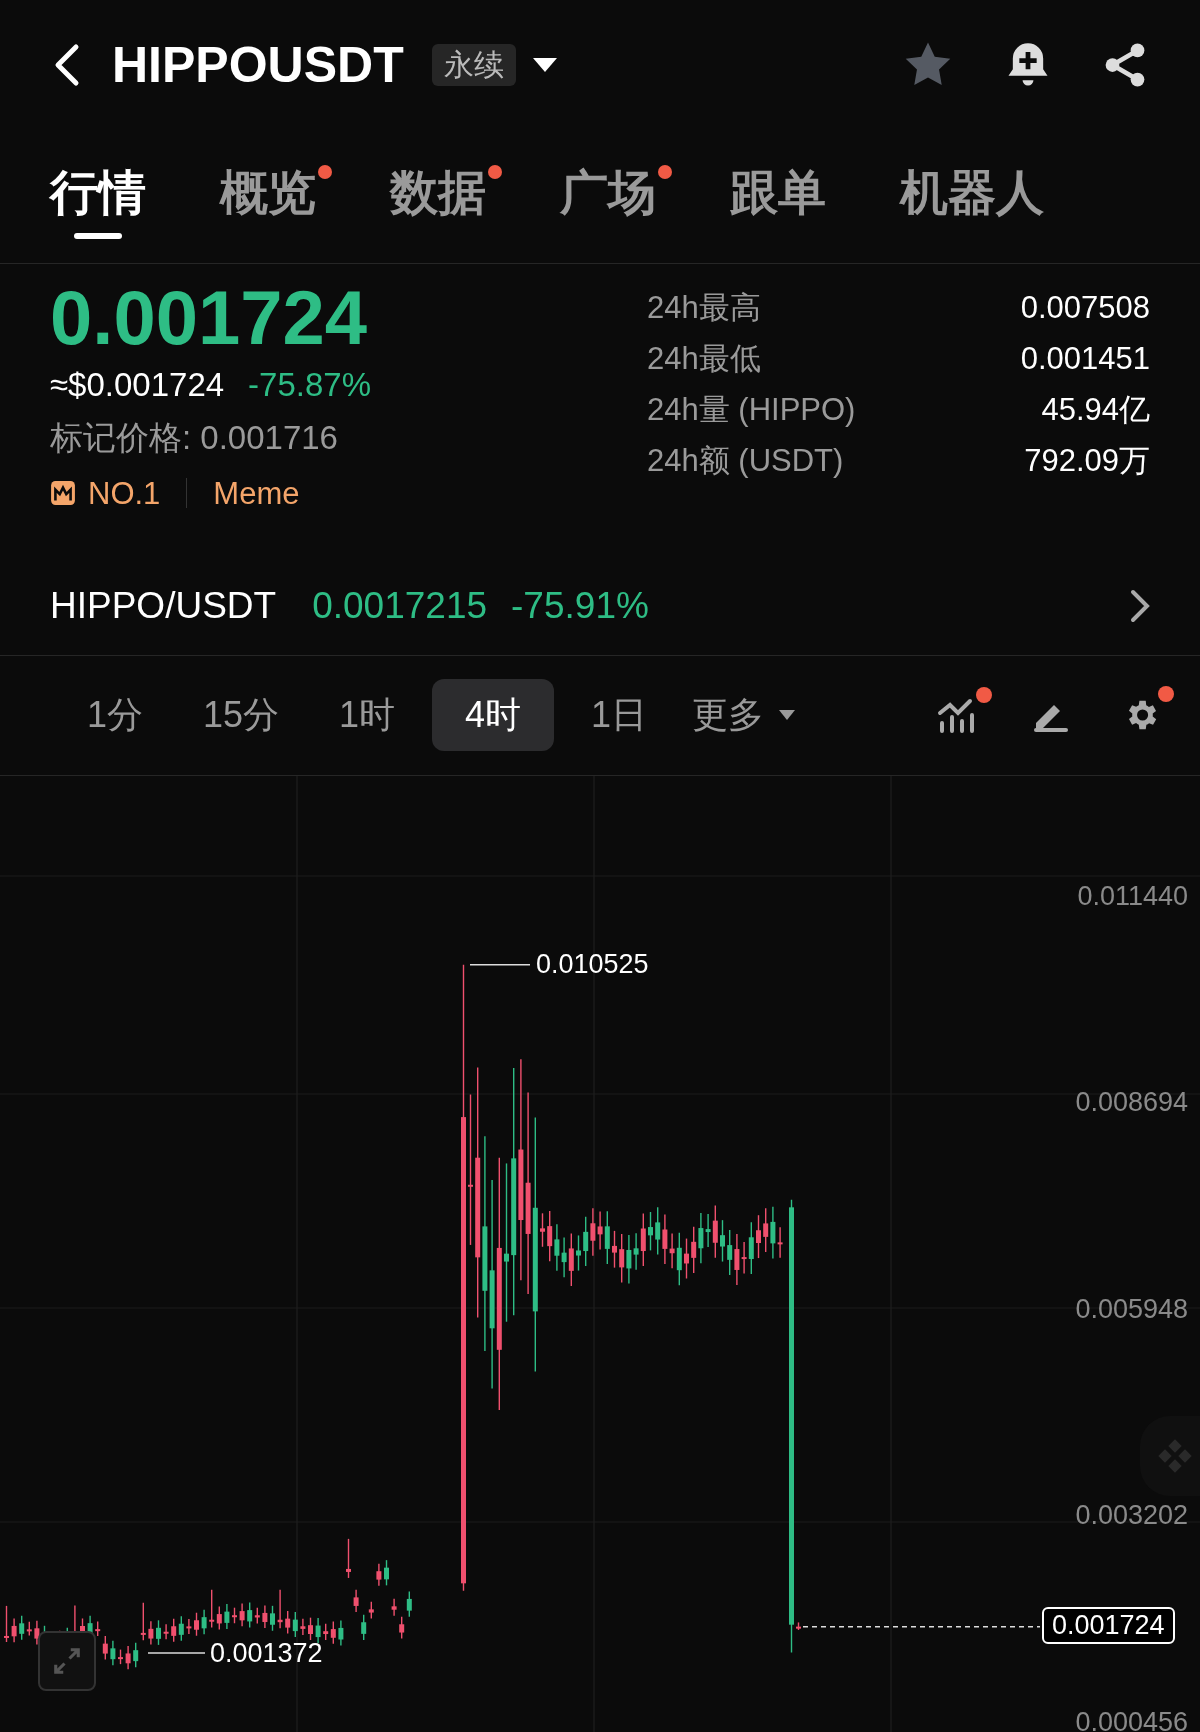 The image size is (1200, 1732). I want to click on stat-label: 24h最低, so click(704, 358).